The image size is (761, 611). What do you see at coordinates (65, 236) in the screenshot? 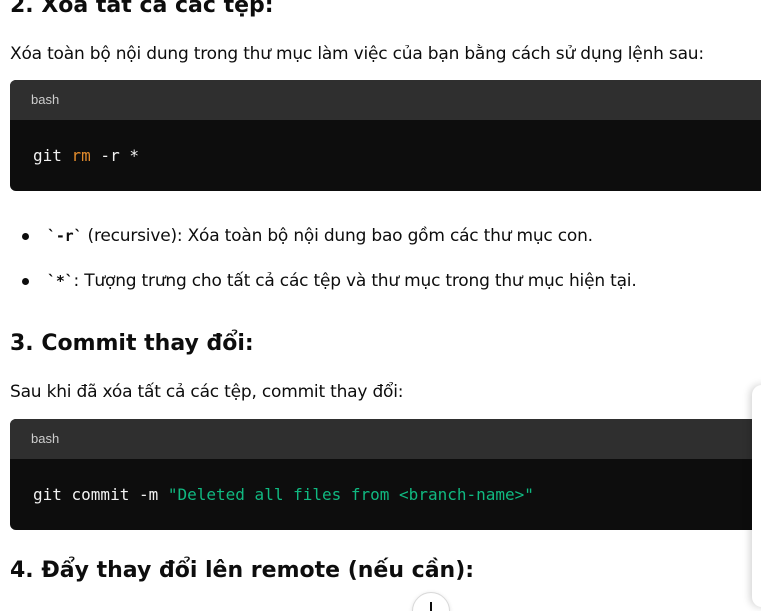
I see `inline-code: `-r`` at bounding box center [65, 236].